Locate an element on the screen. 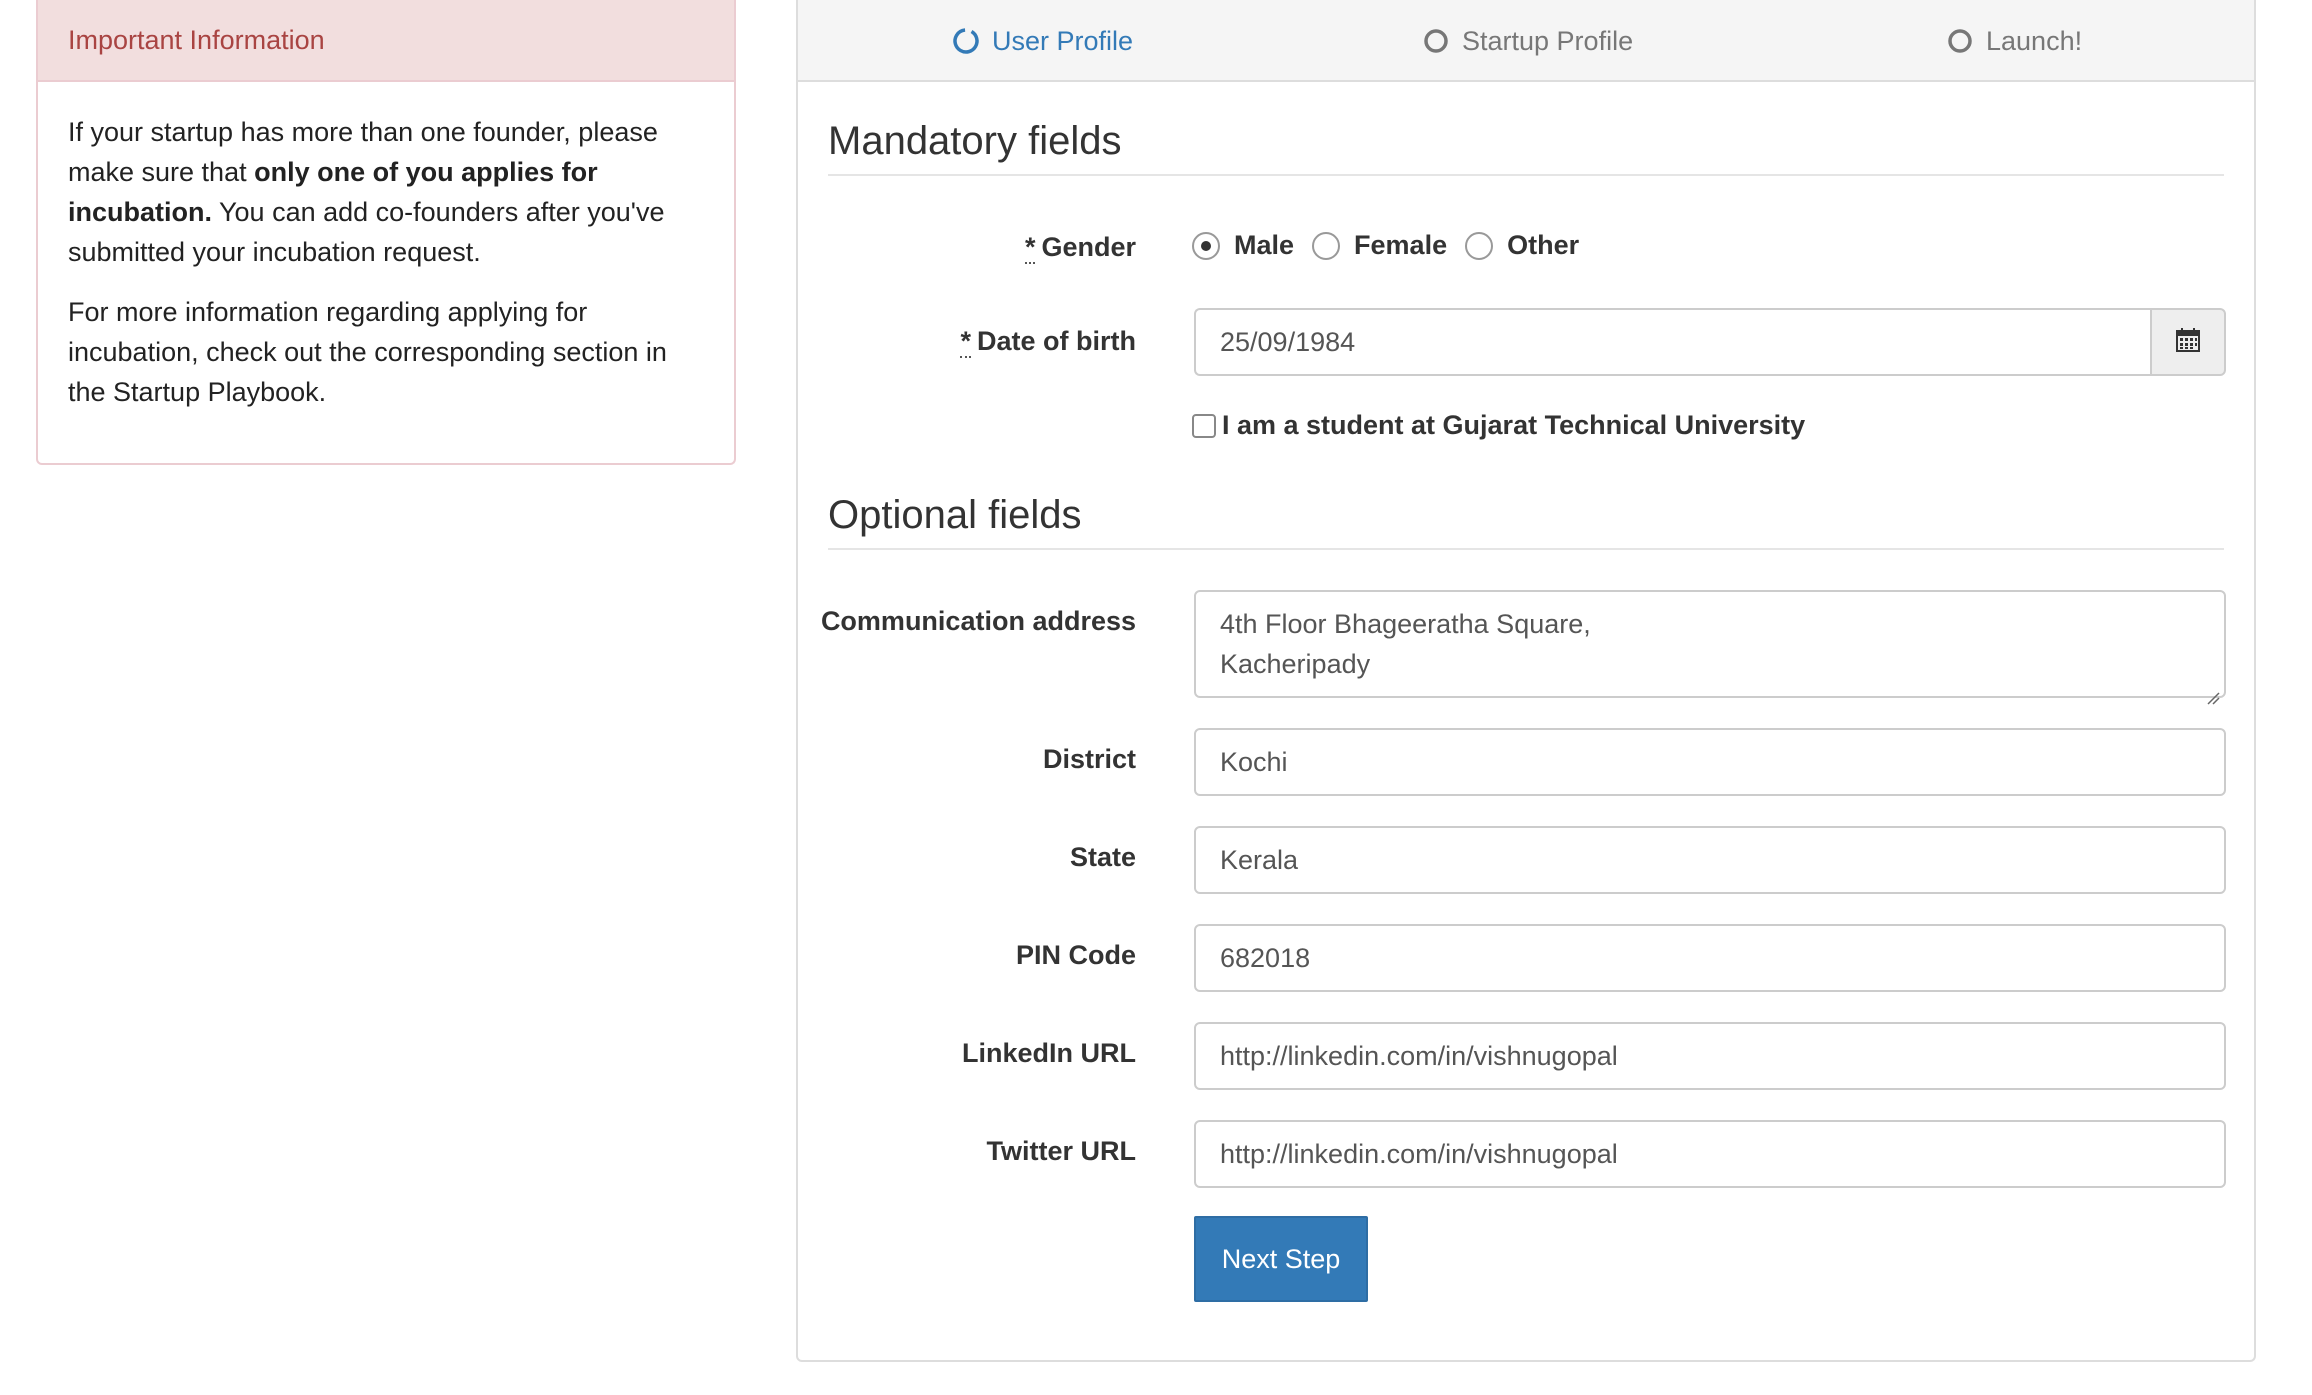 The height and width of the screenshot is (1395, 2312). dob-field-group: 25/09/1984 is located at coordinates (1710, 342).